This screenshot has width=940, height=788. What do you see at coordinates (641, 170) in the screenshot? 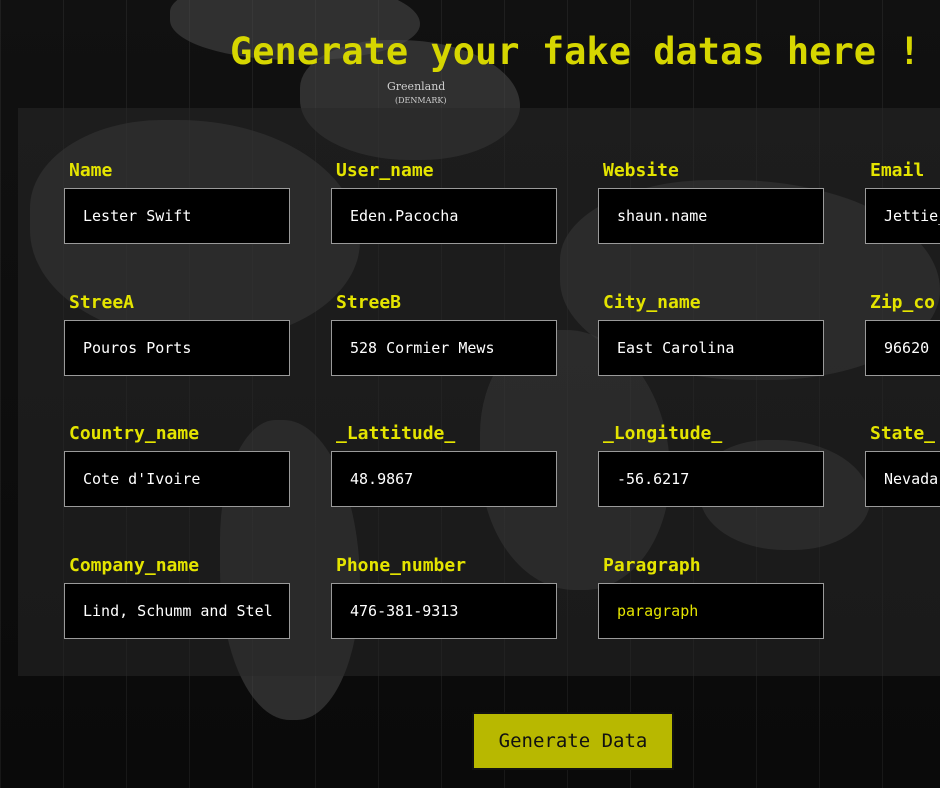
I see `website-label: Website` at bounding box center [641, 170].